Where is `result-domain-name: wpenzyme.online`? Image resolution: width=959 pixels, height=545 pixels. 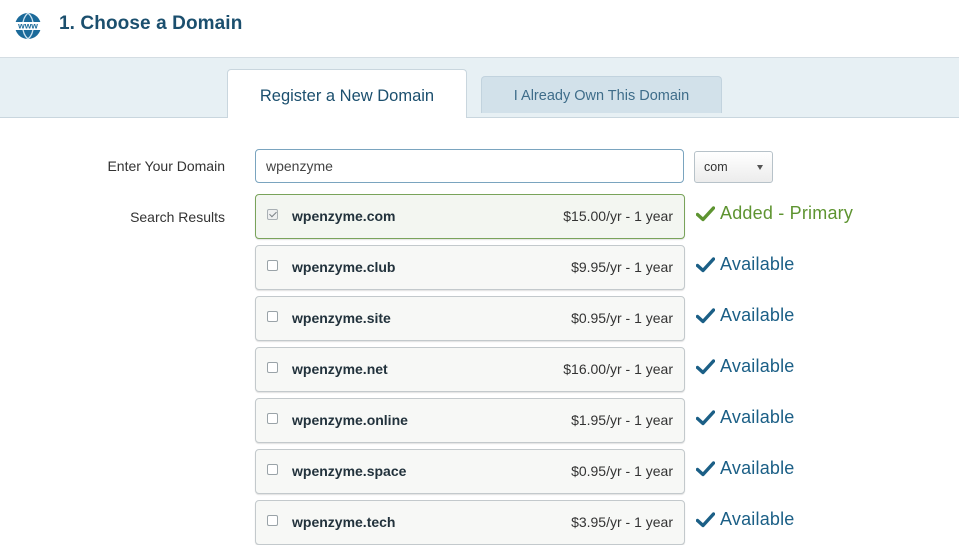
result-domain-name: wpenzyme.online is located at coordinates (350, 420).